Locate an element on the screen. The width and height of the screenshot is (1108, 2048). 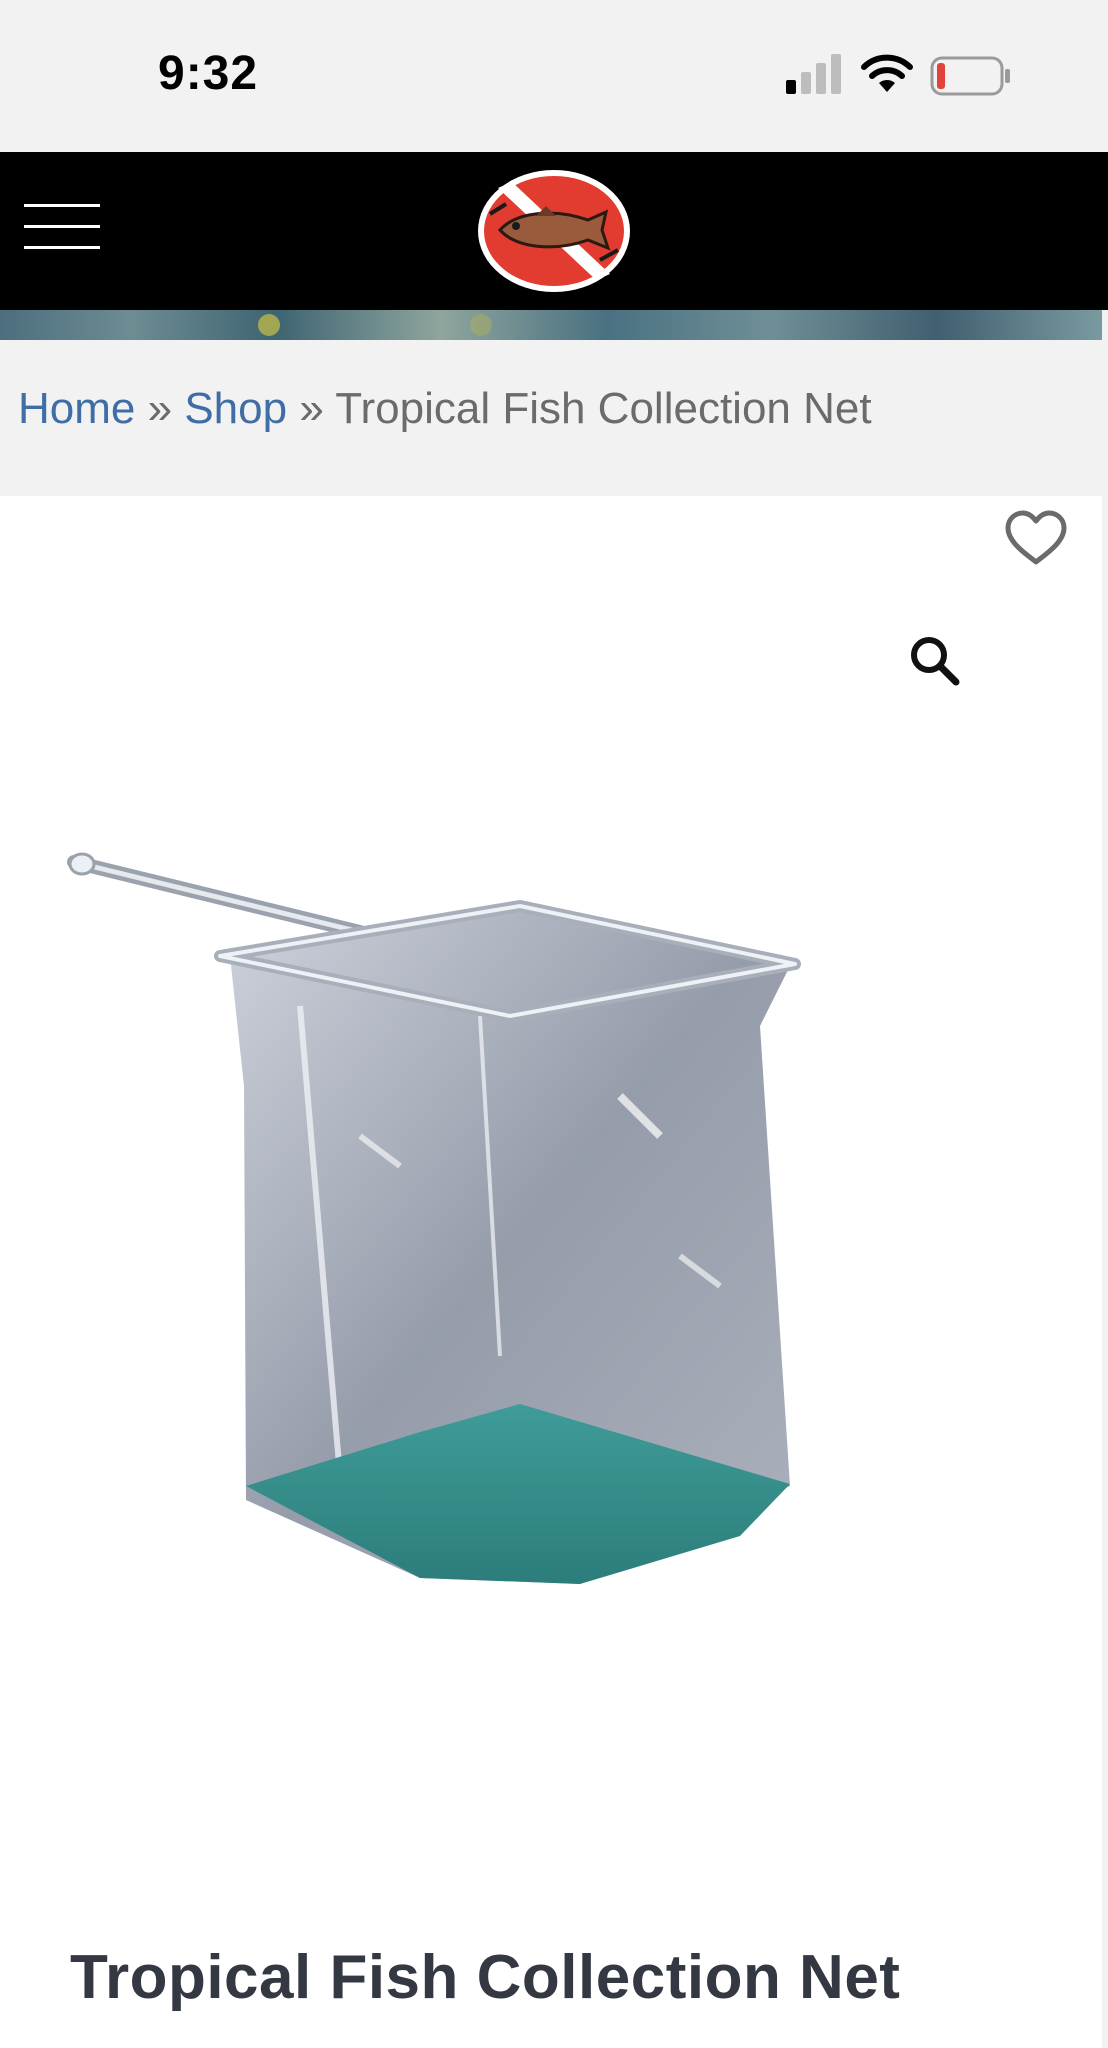
site-header is located at coordinates (554, 231).